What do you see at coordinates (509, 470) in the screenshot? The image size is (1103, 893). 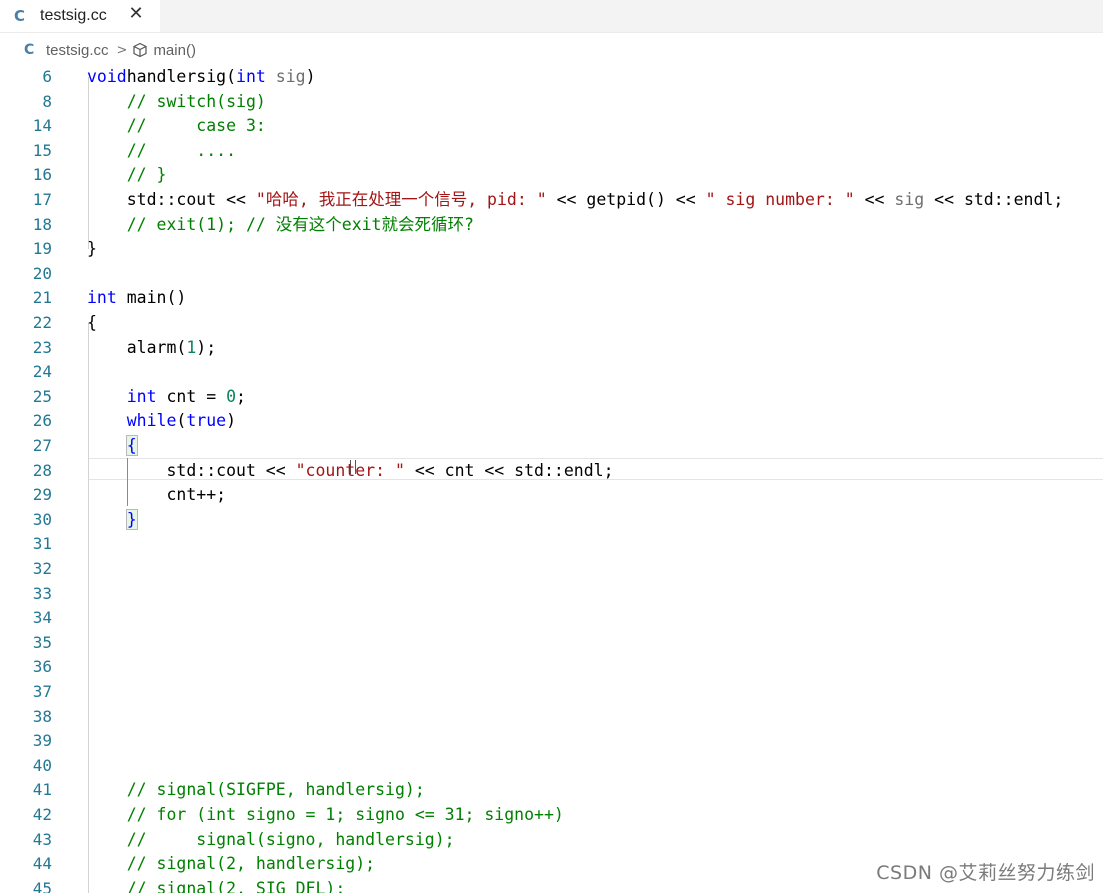 I see `code-token: << cnt << std::endl;` at bounding box center [509, 470].